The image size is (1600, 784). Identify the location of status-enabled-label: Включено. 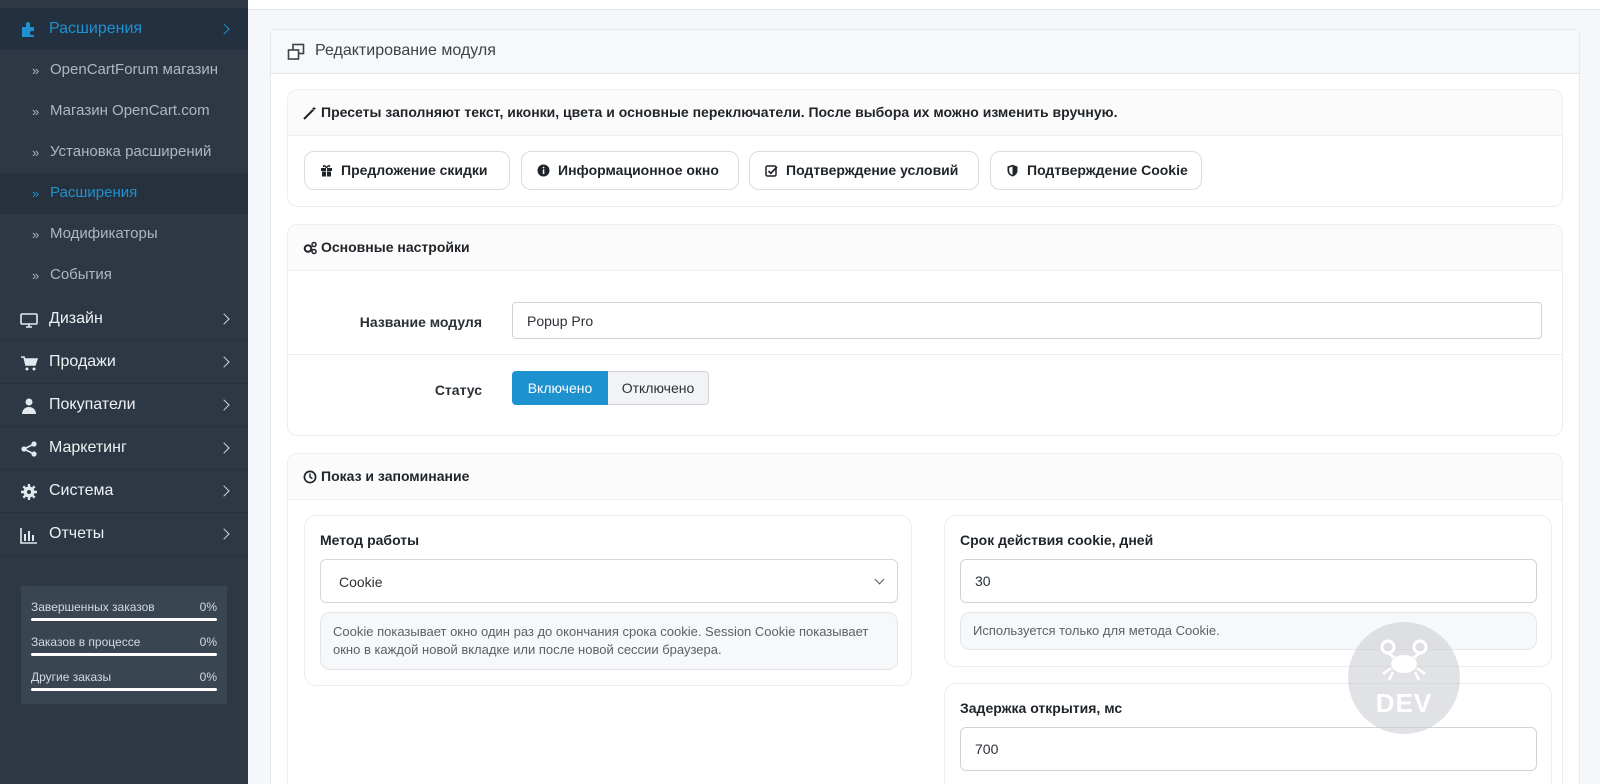
(560, 388).